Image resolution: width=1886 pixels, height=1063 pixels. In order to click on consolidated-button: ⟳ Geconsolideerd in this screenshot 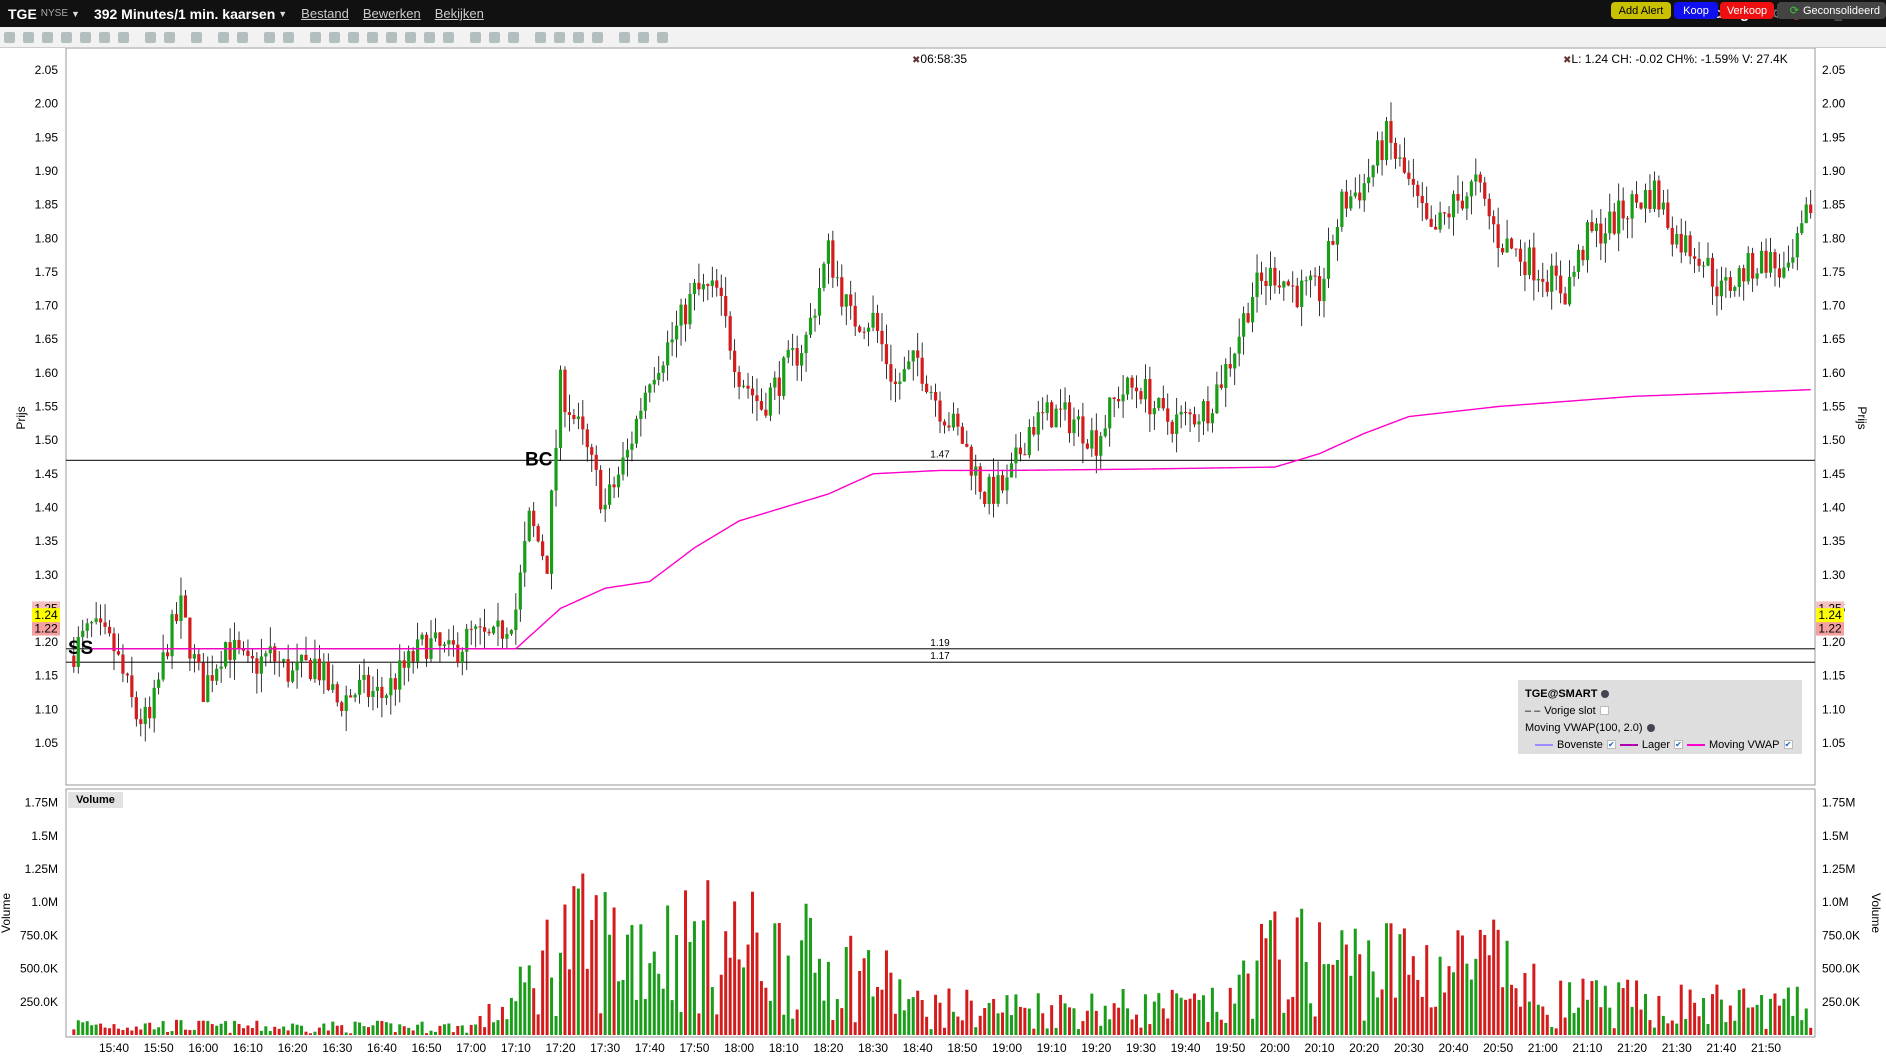, I will do `click(1831, 10)`.